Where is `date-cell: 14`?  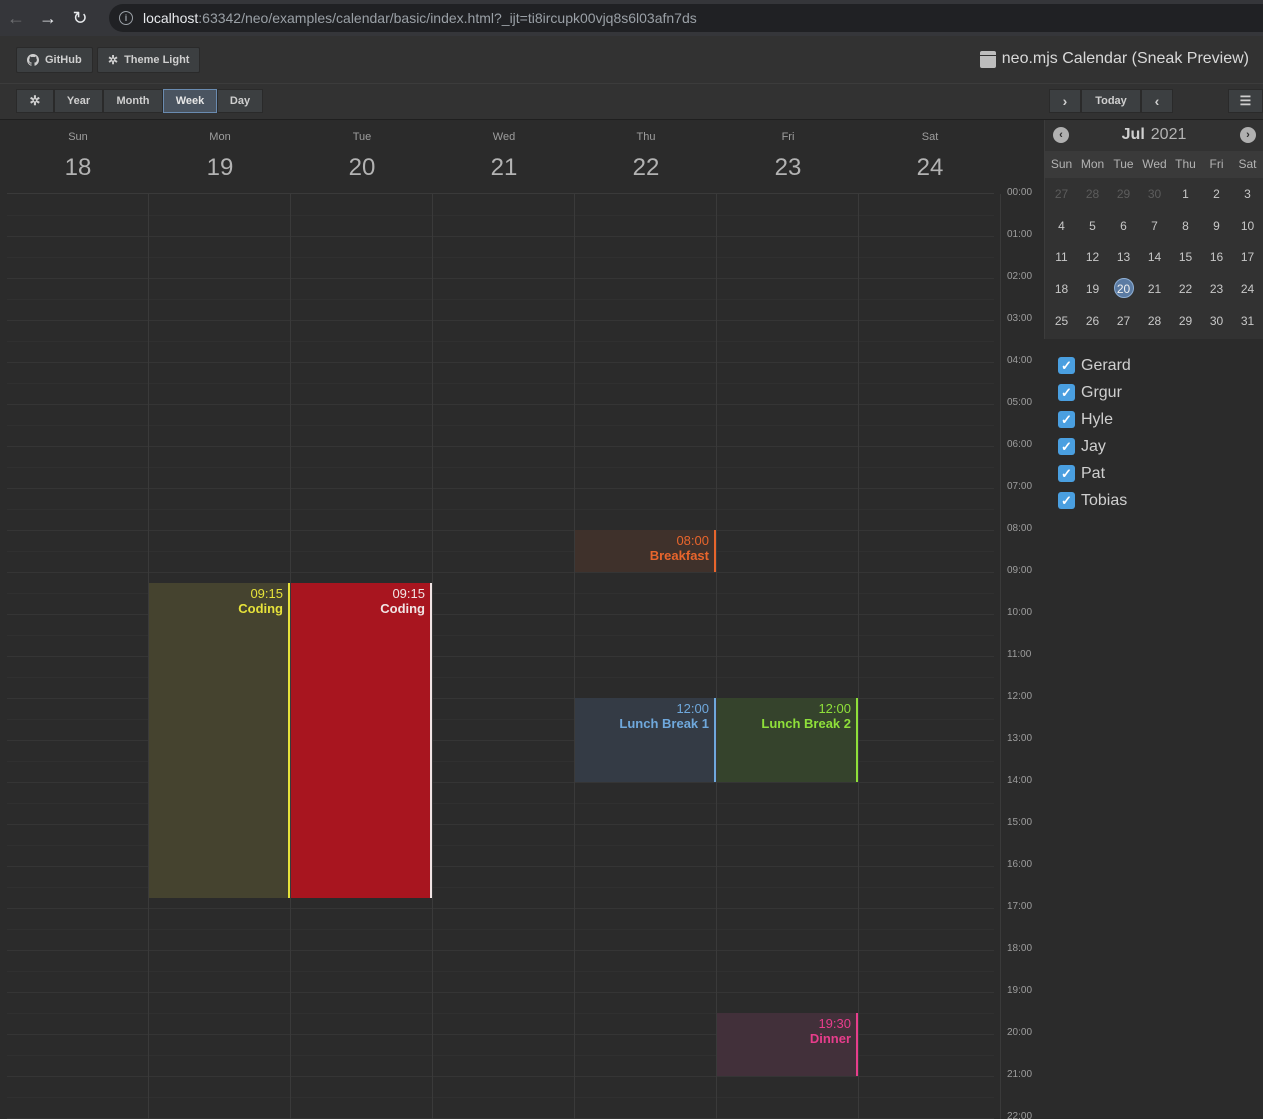
date-cell: 14 is located at coordinates (1154, 257).